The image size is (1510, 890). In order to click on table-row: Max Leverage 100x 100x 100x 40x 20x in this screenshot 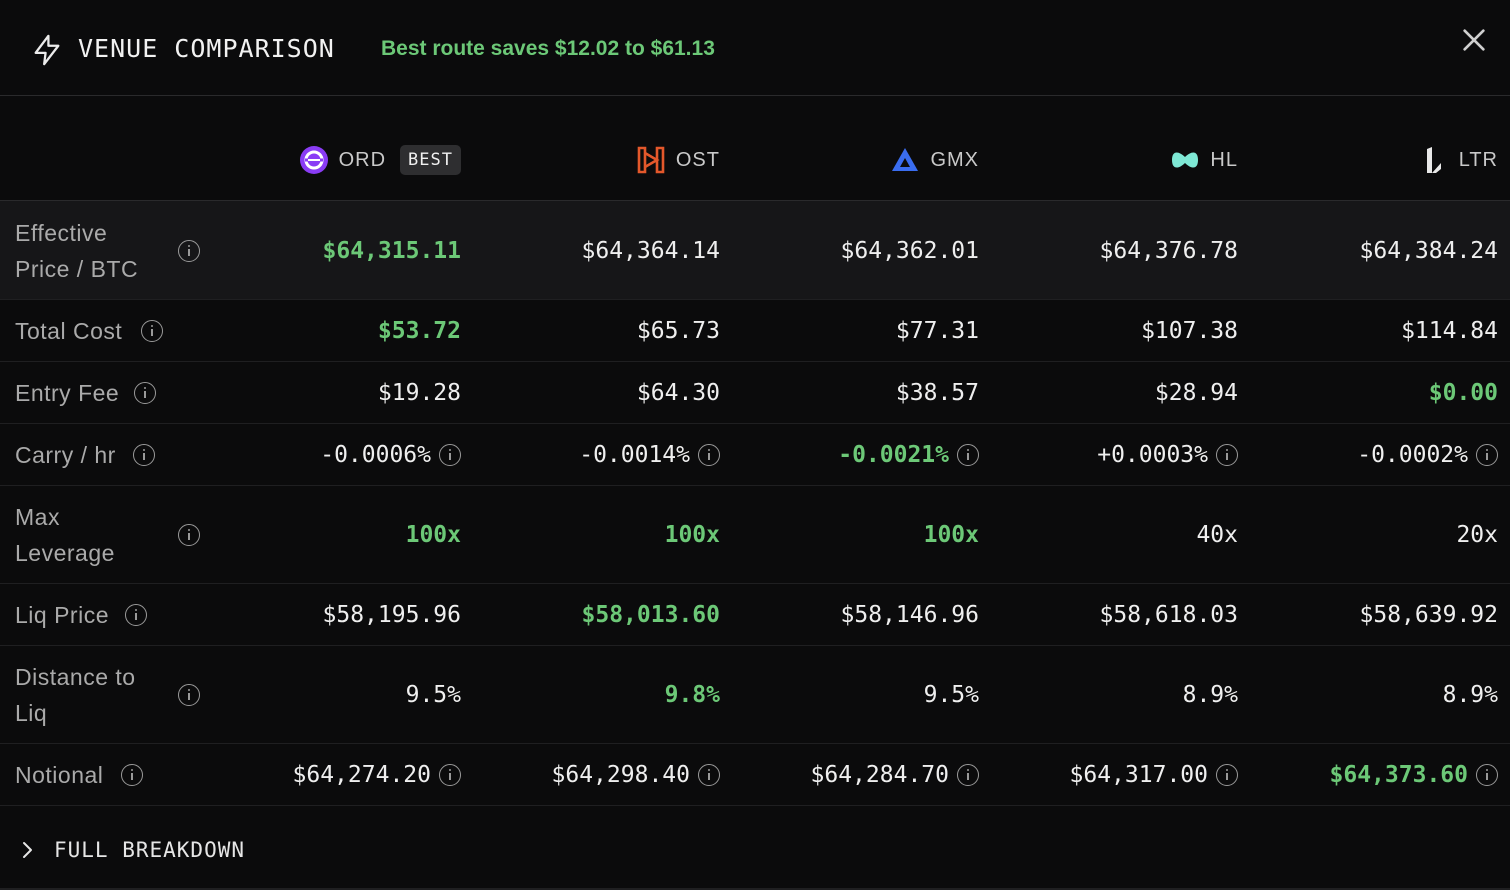, I will do `click(755, 535)`.